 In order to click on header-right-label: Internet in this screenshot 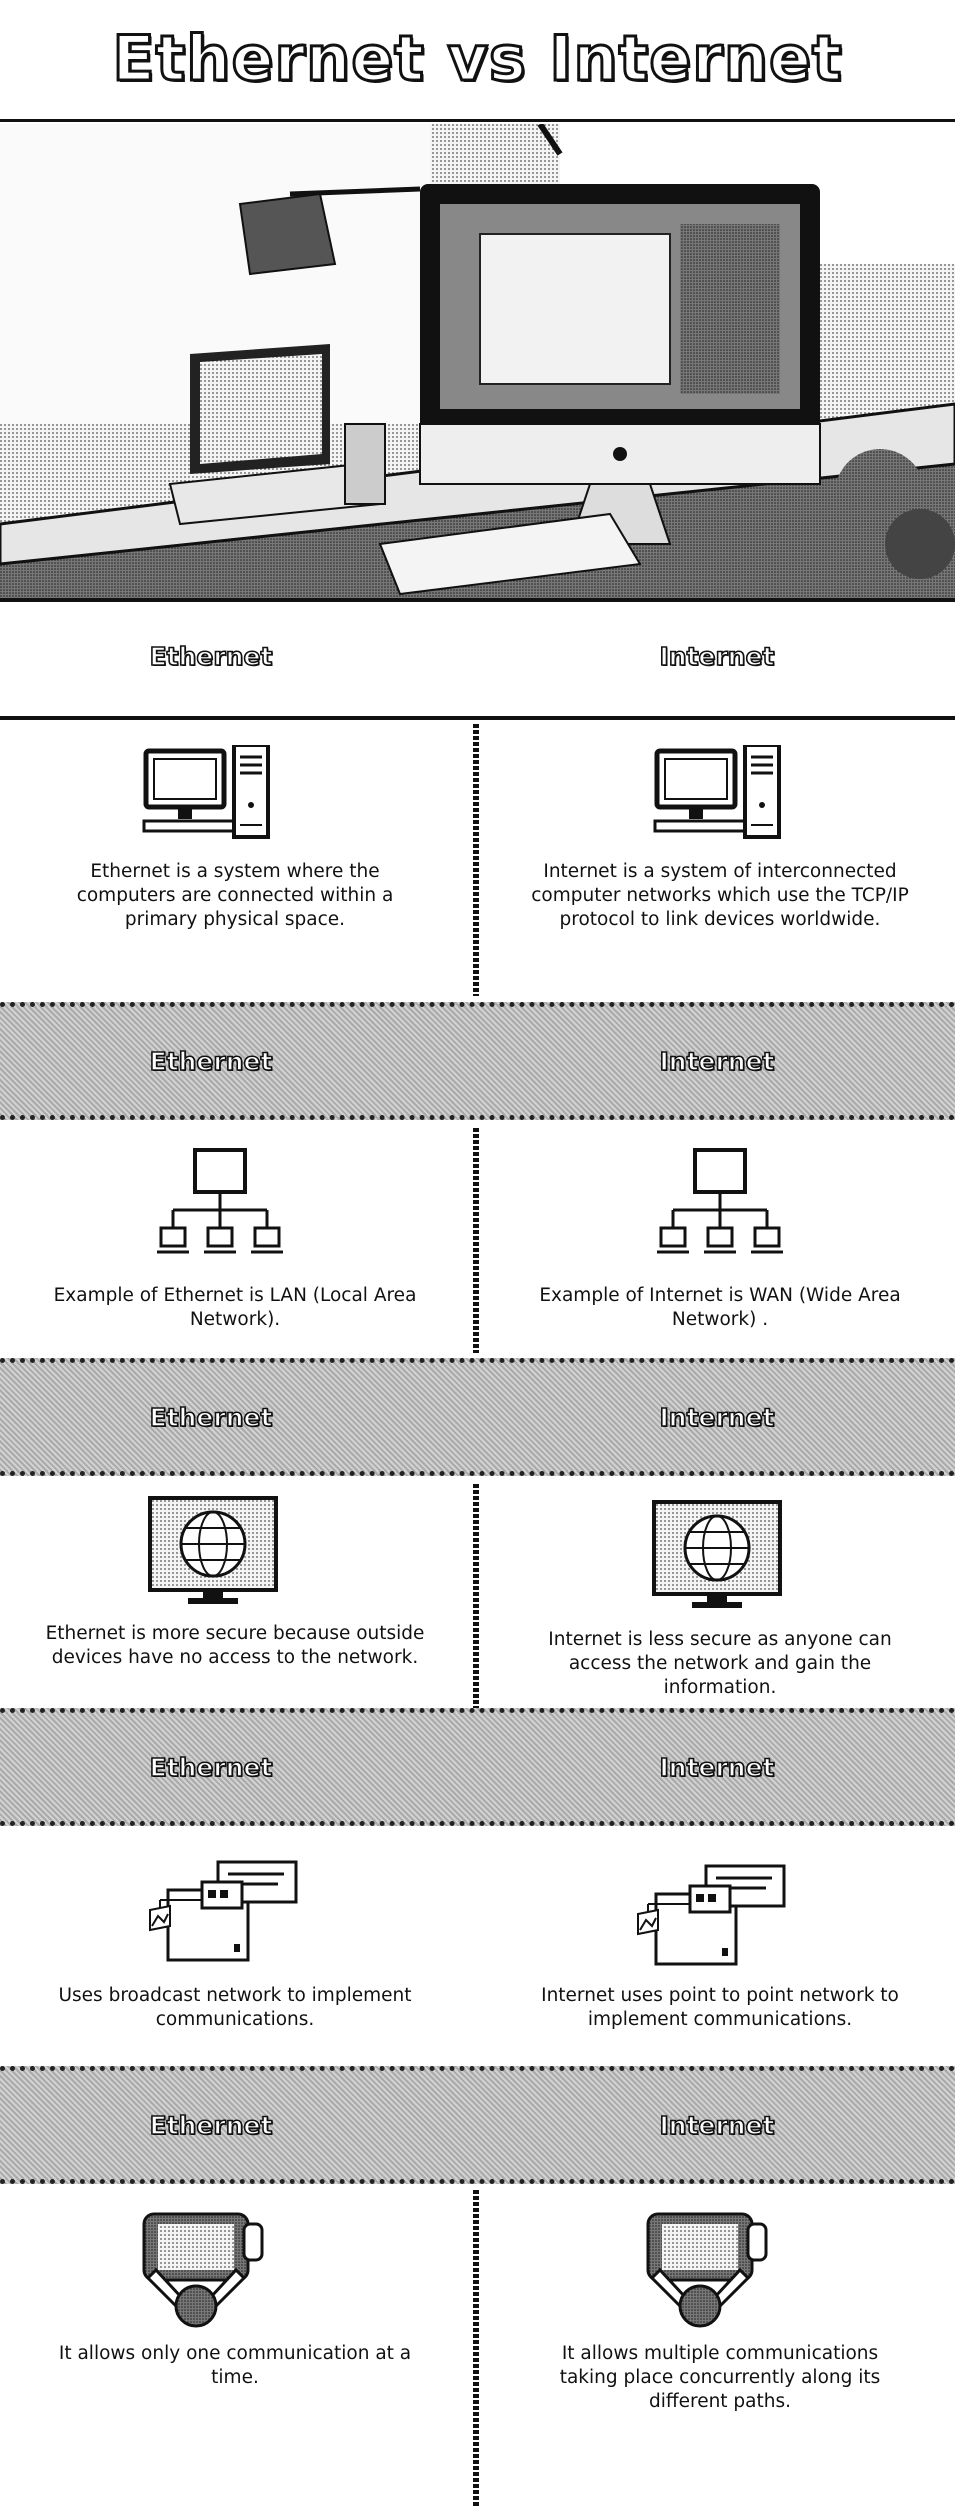, I will do `click(717, 656)`.